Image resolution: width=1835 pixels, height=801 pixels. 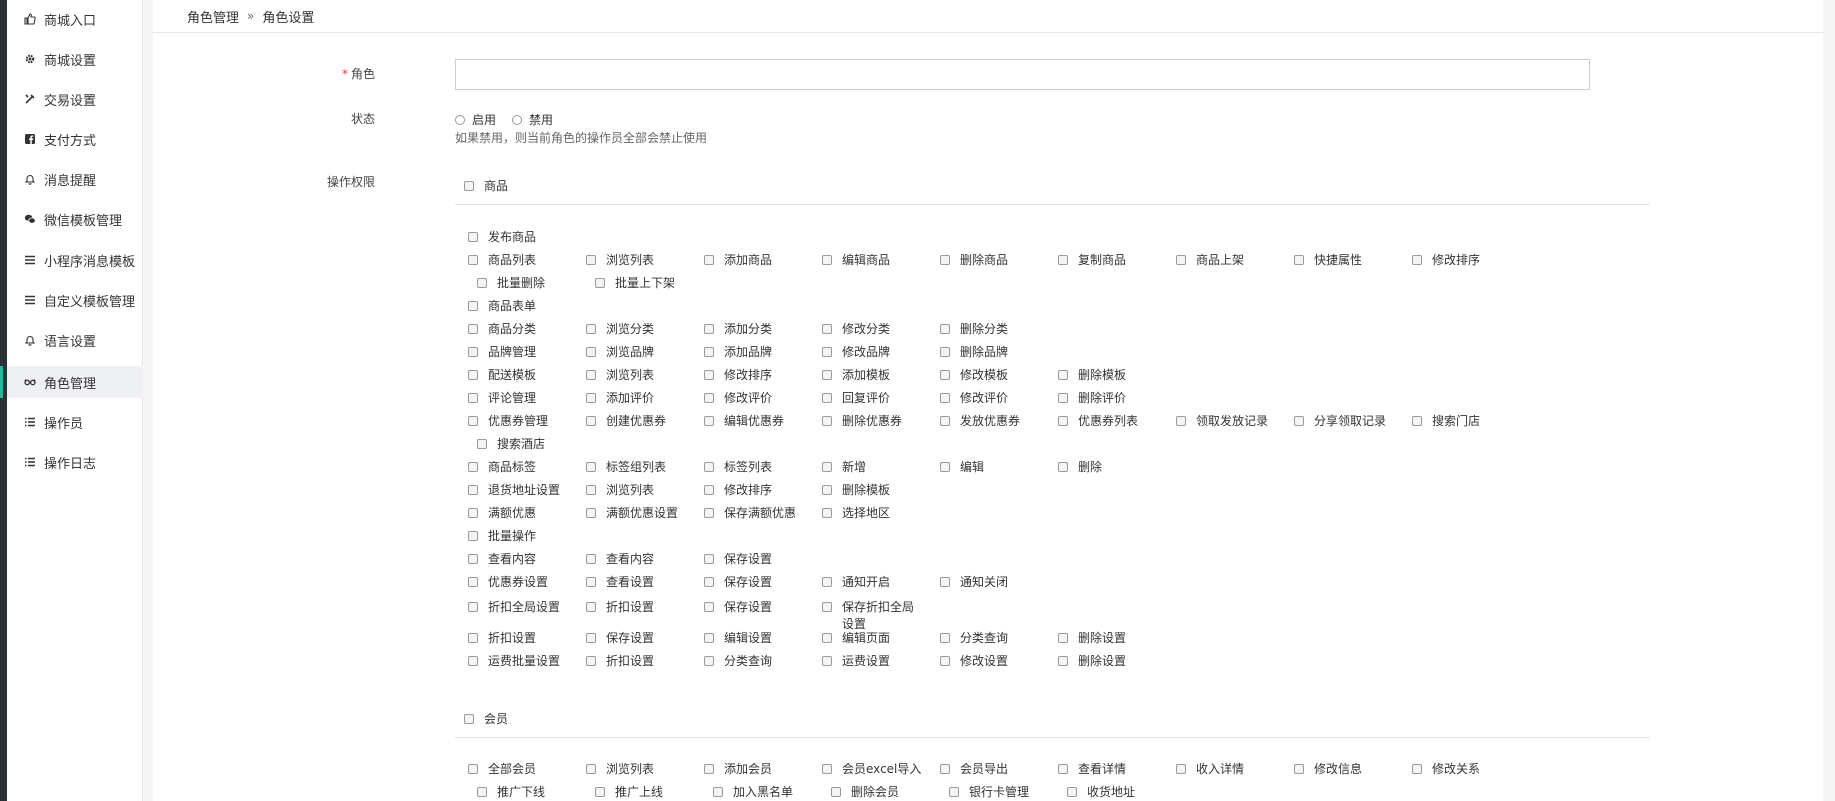 What do you see at coordinates (75, 340) in the screenshot?
I see `sidebar-item-language: 语言设置` at bounding box center [75, 340].